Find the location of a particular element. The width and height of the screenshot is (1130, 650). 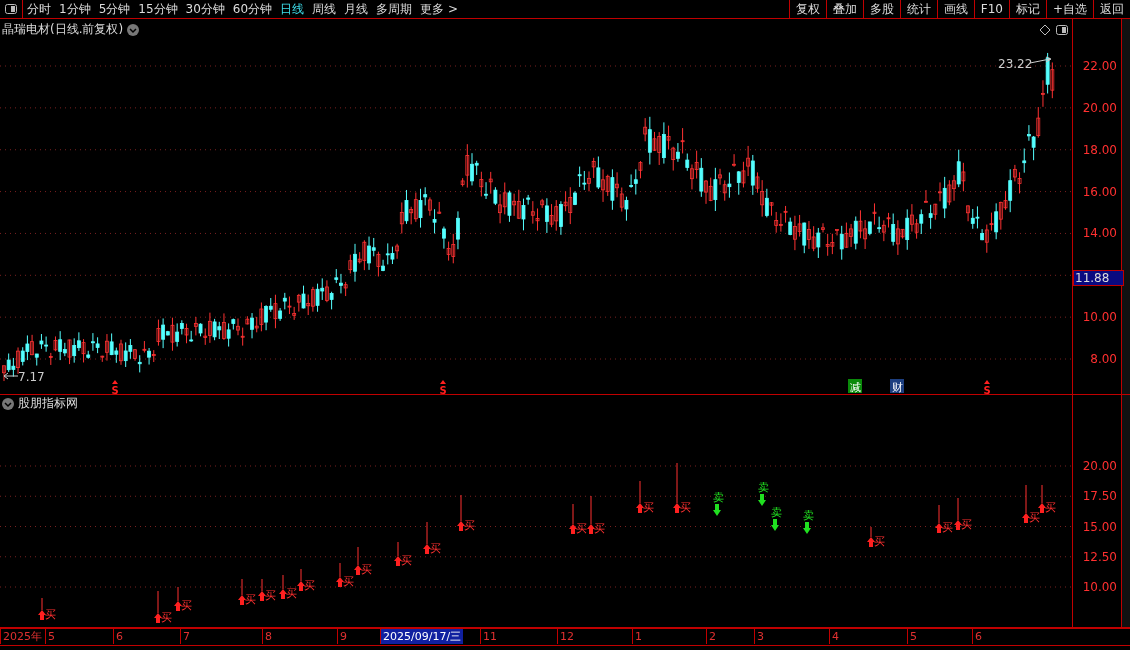

price-axis-label: 10.00 is located at coordinates (1099, 317).